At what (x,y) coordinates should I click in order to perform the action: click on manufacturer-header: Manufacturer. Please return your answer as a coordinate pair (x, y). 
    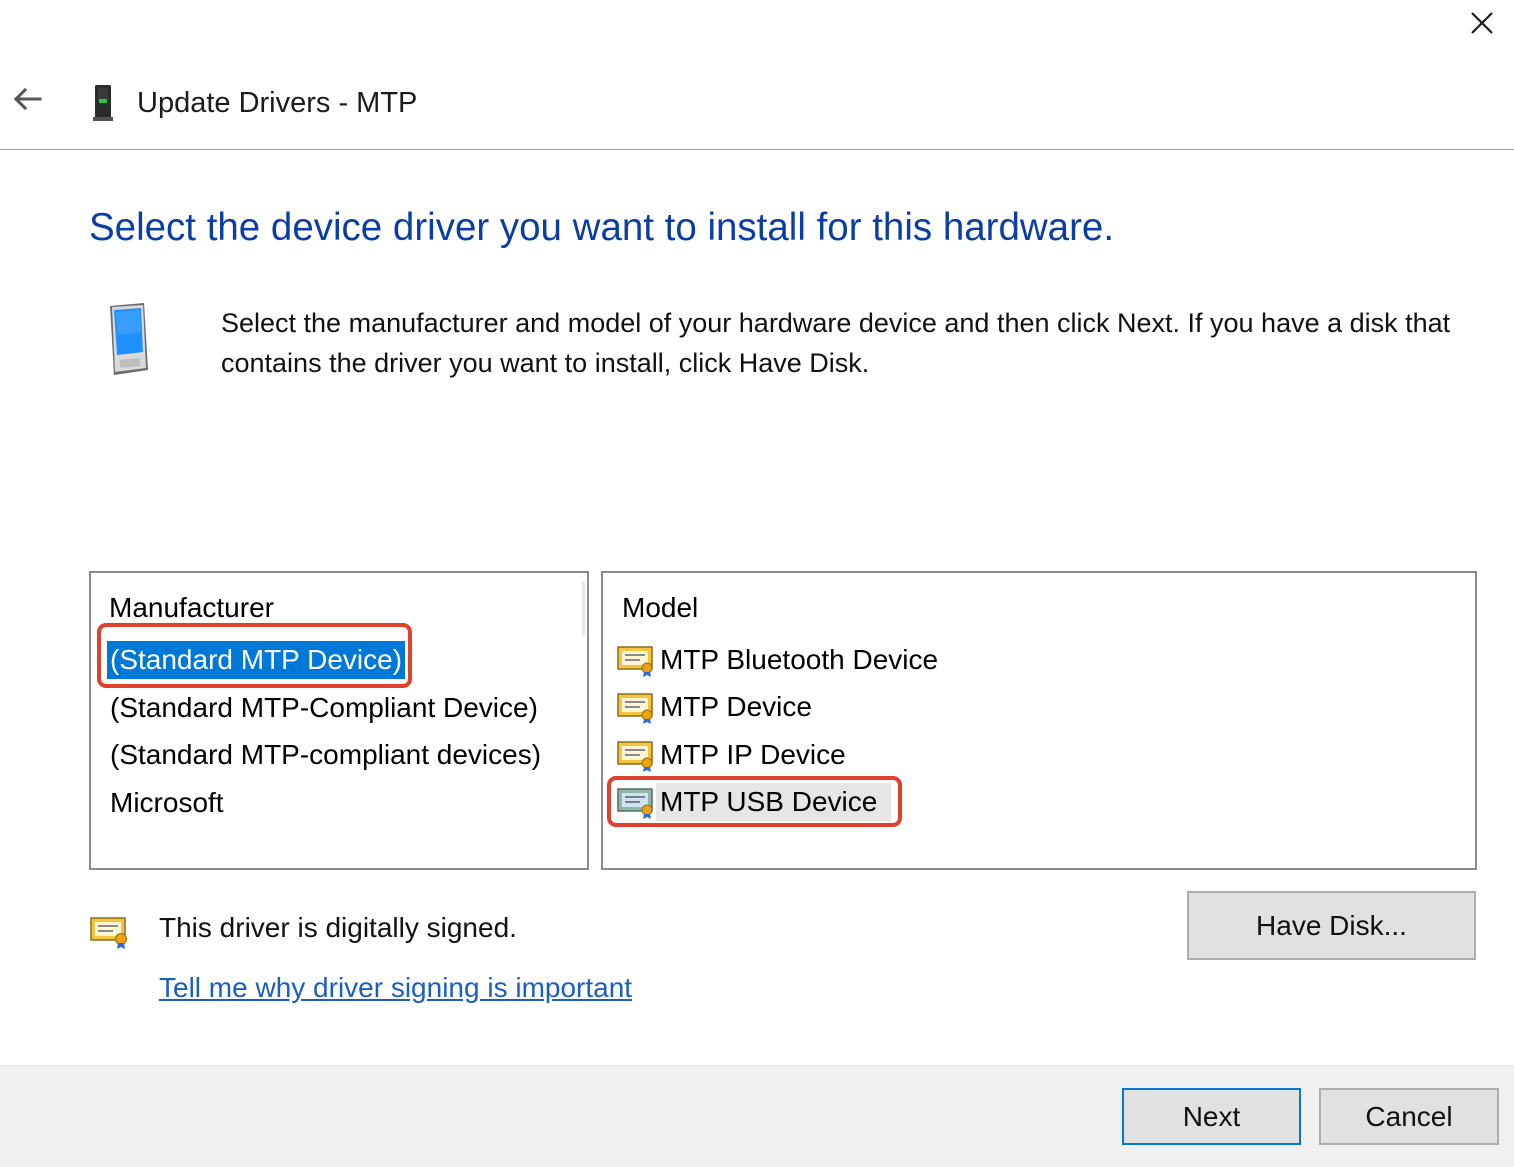
    Looking at the image, I should click on (191, 607).